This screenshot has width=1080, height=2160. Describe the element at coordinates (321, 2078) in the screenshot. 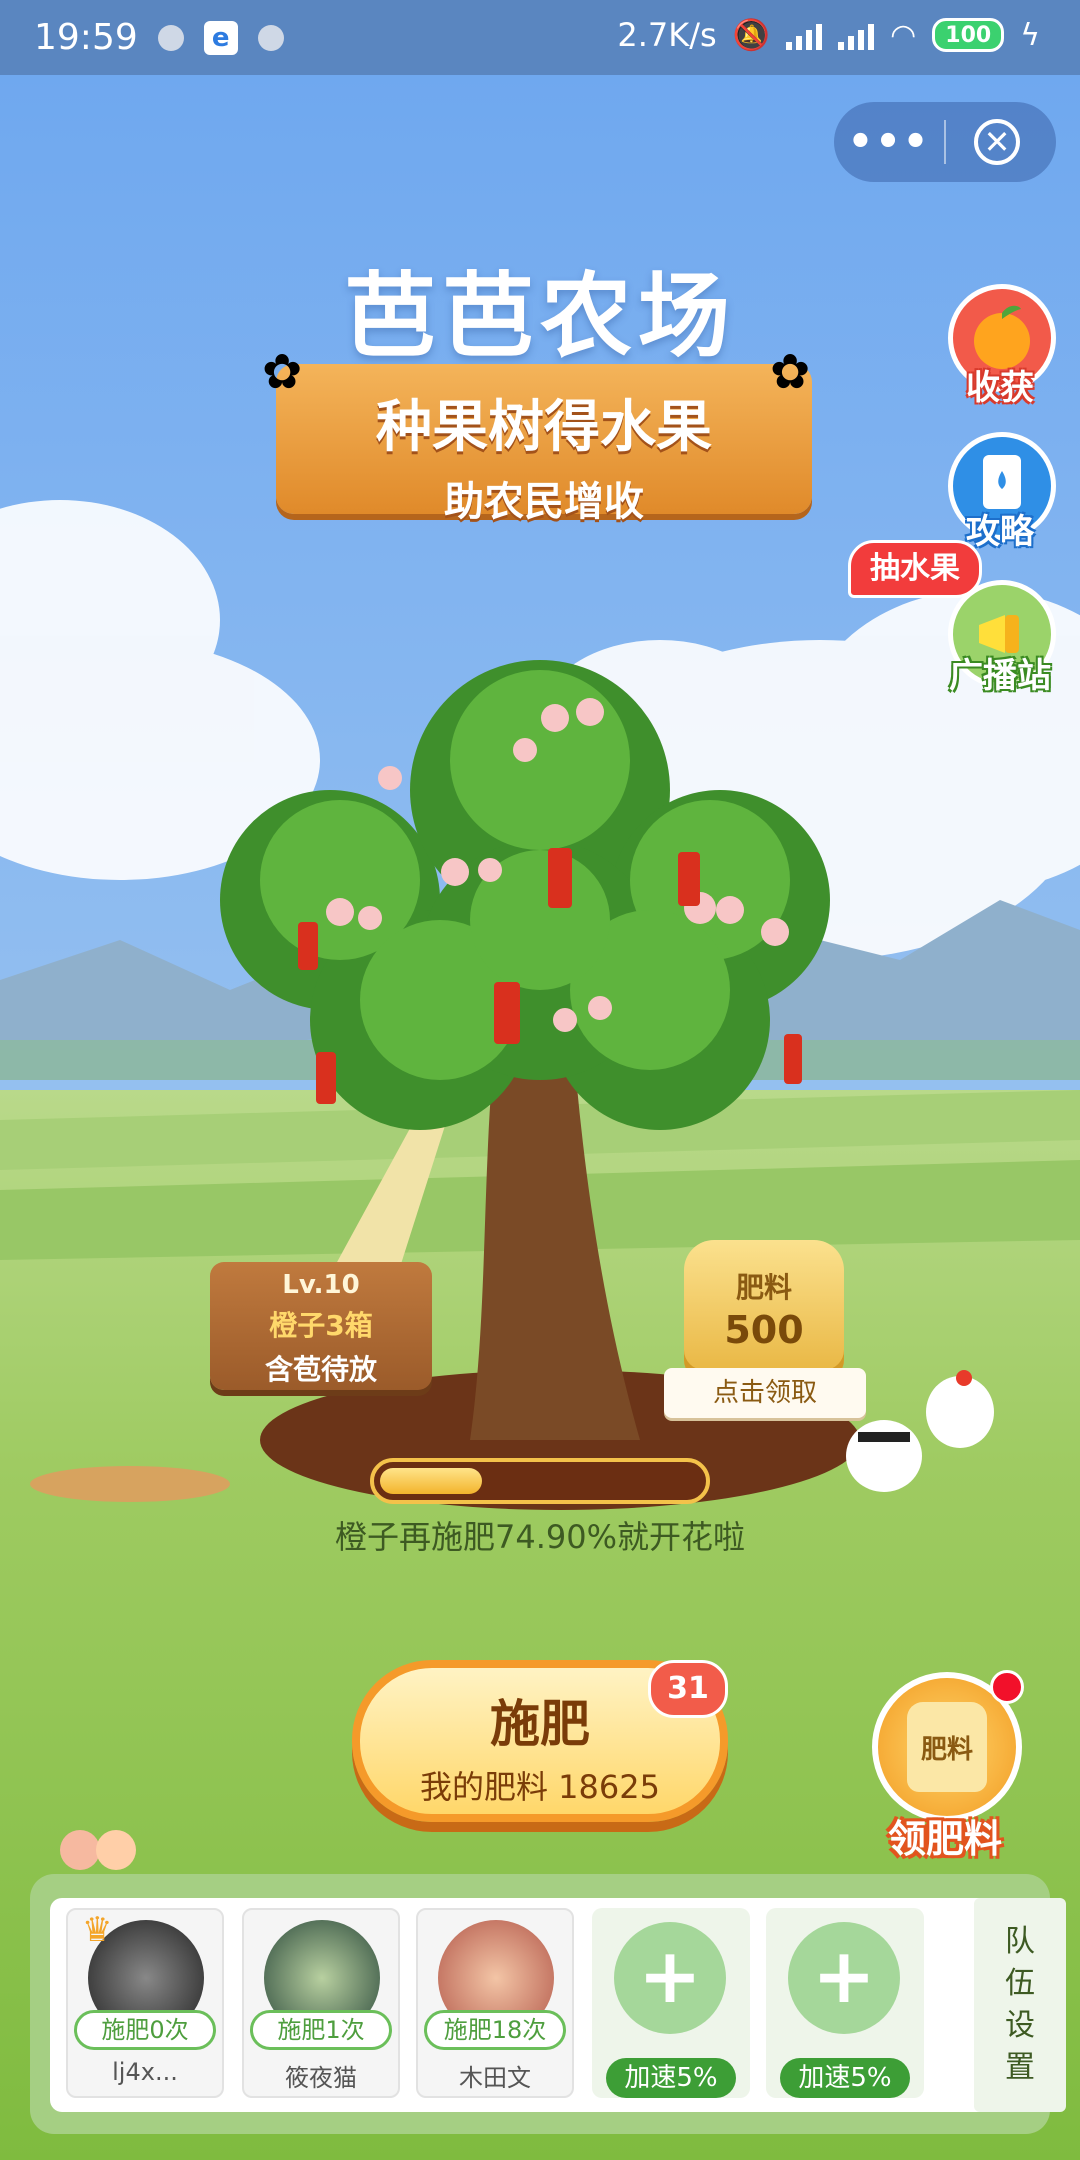

I see `member-name: 筱夜猫` at that location.